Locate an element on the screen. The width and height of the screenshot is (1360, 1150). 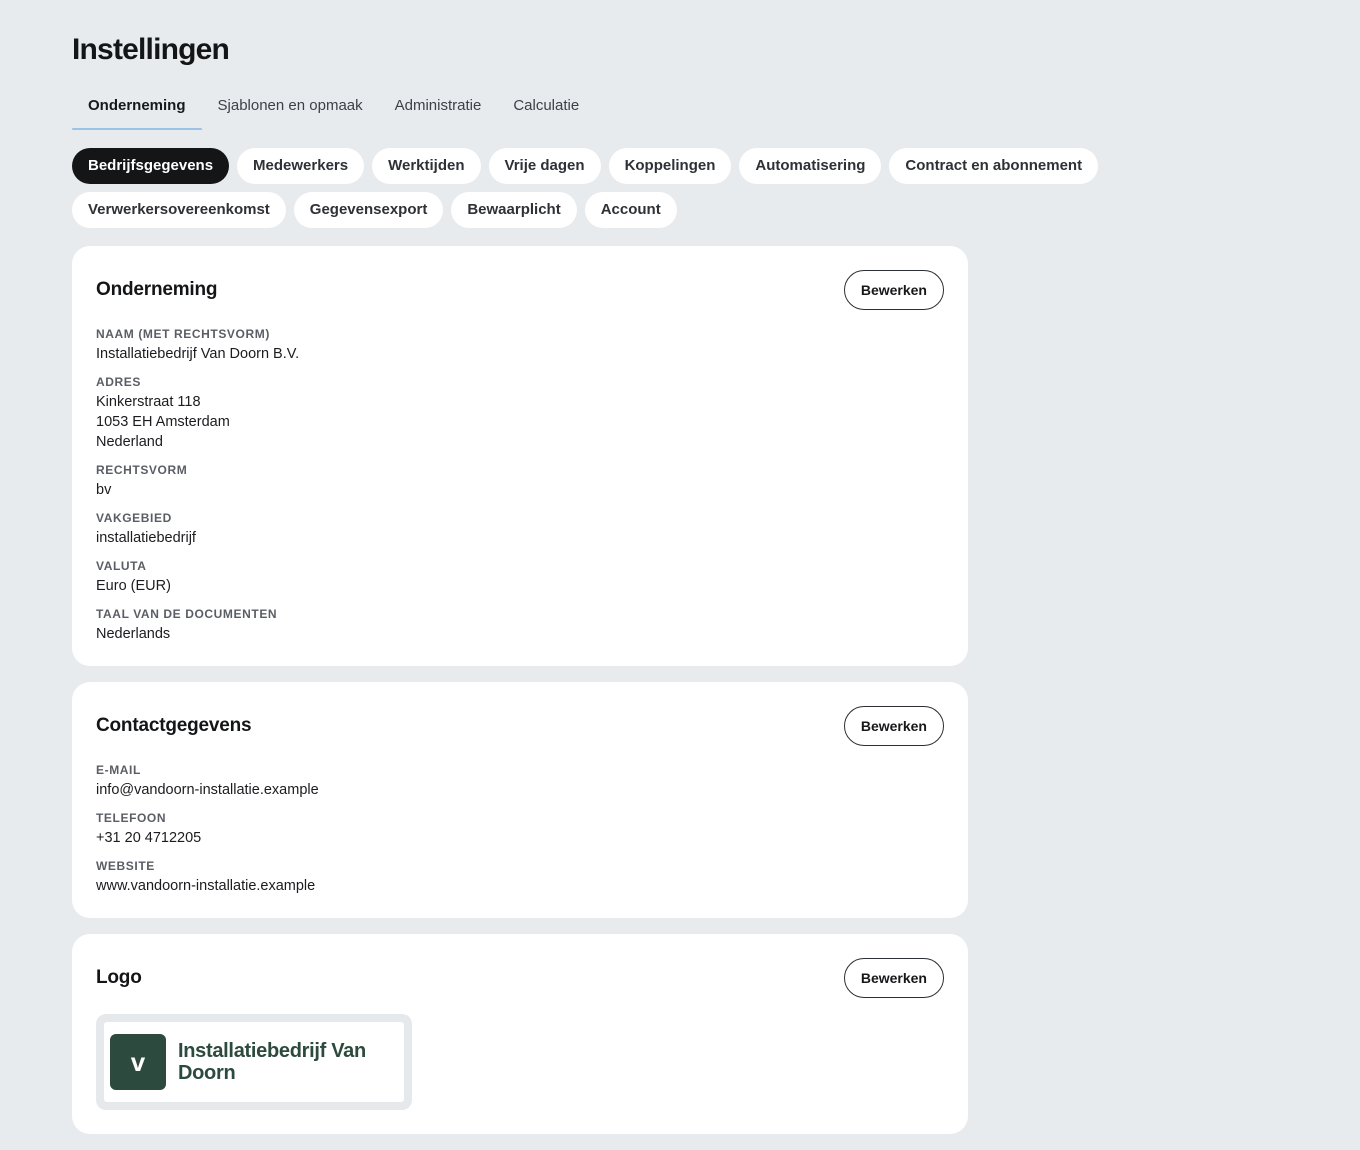
chip-koppelingen: Koppelingen is located at coordinates (670, 166).